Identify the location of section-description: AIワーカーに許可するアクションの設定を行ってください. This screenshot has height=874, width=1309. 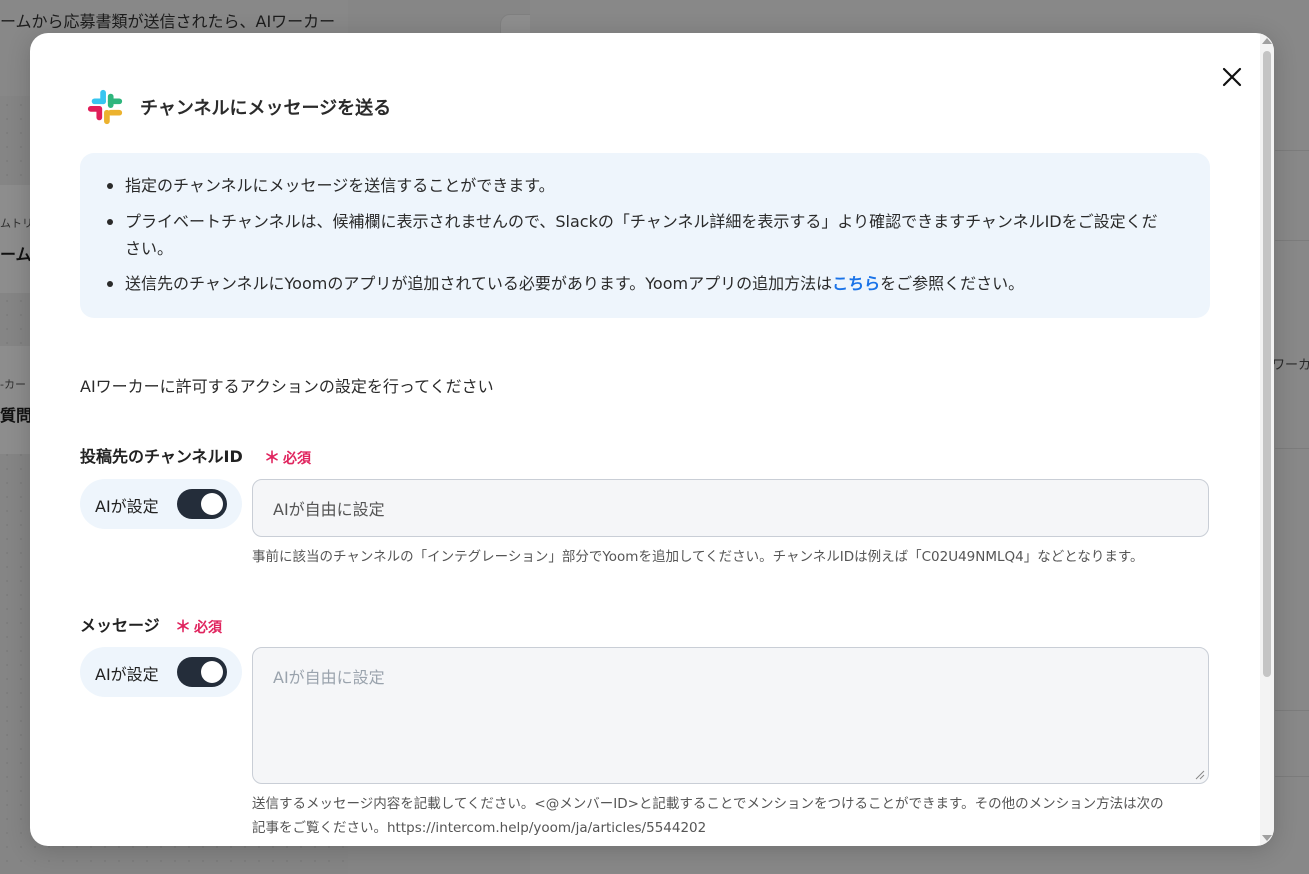
(287, 386).